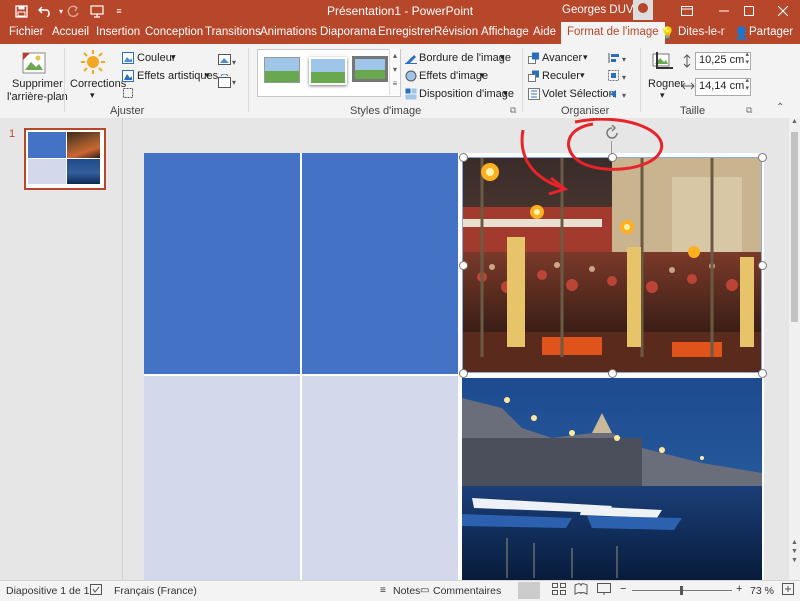  What do you see at coordinates (406, 591) in the screenshot?
I see `notes-button: Notes` at bounding box center [406, 591].